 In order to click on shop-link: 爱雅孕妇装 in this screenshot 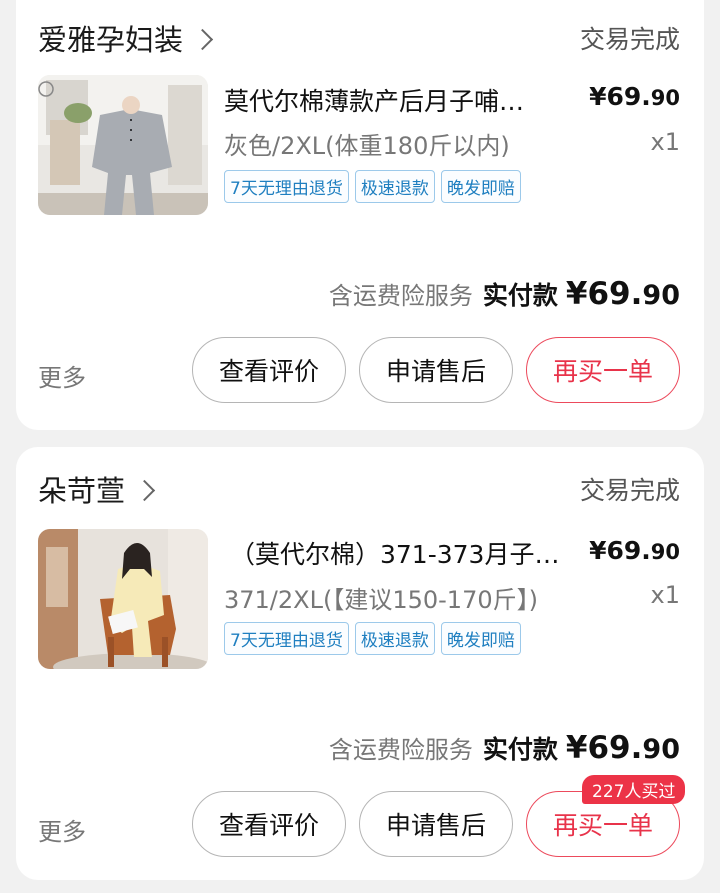, I will do `click(126, 38)`.